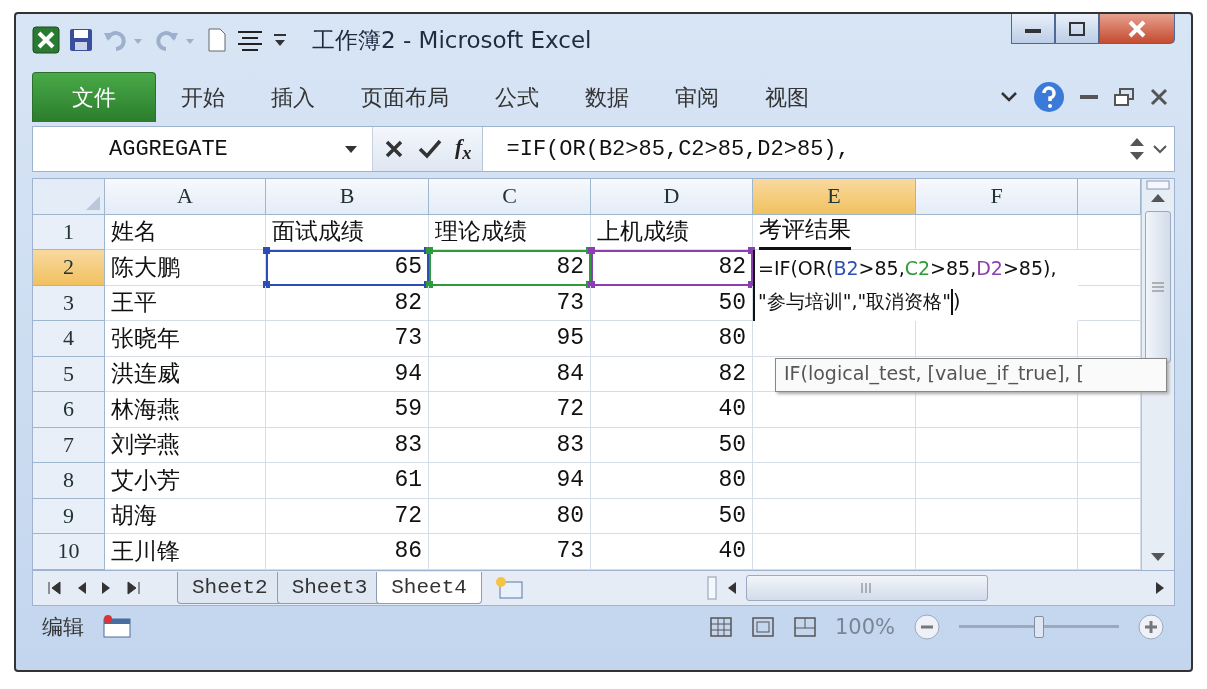 This screenshot has height=689, width=1207. What do you see at coordinates (989, 268) in the screenshot?
I see `cell-reference: D2` at bounding box center [989, 268].